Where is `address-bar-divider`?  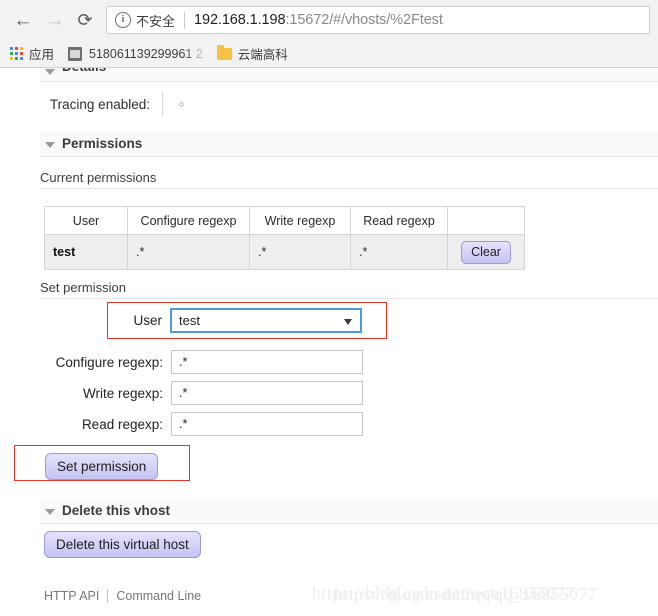
address-bar-divider is located at coordinates (185, 20).